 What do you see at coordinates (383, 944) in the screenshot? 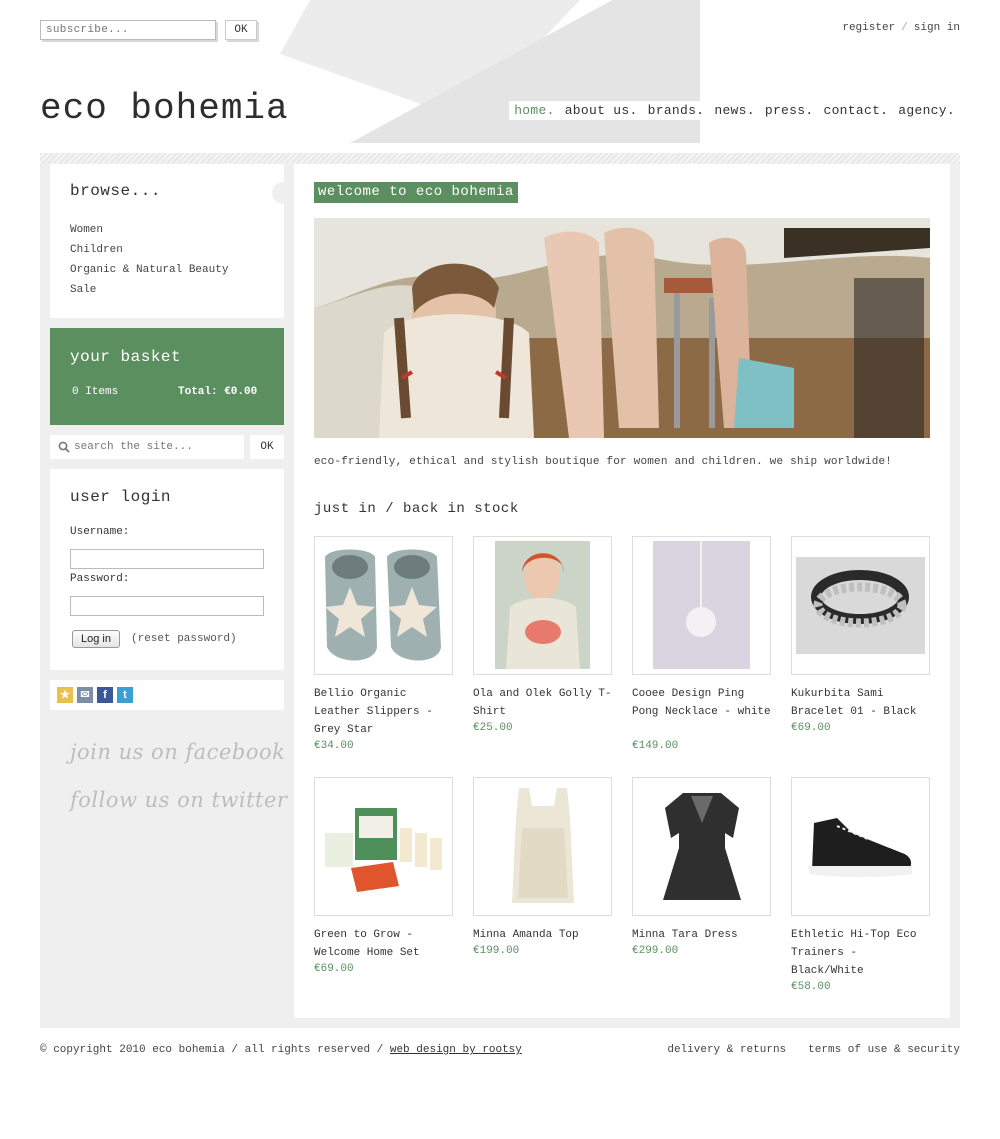
I see `product-name: Green to Grow - Welcome Home Set` at bounding box center [383, 944].